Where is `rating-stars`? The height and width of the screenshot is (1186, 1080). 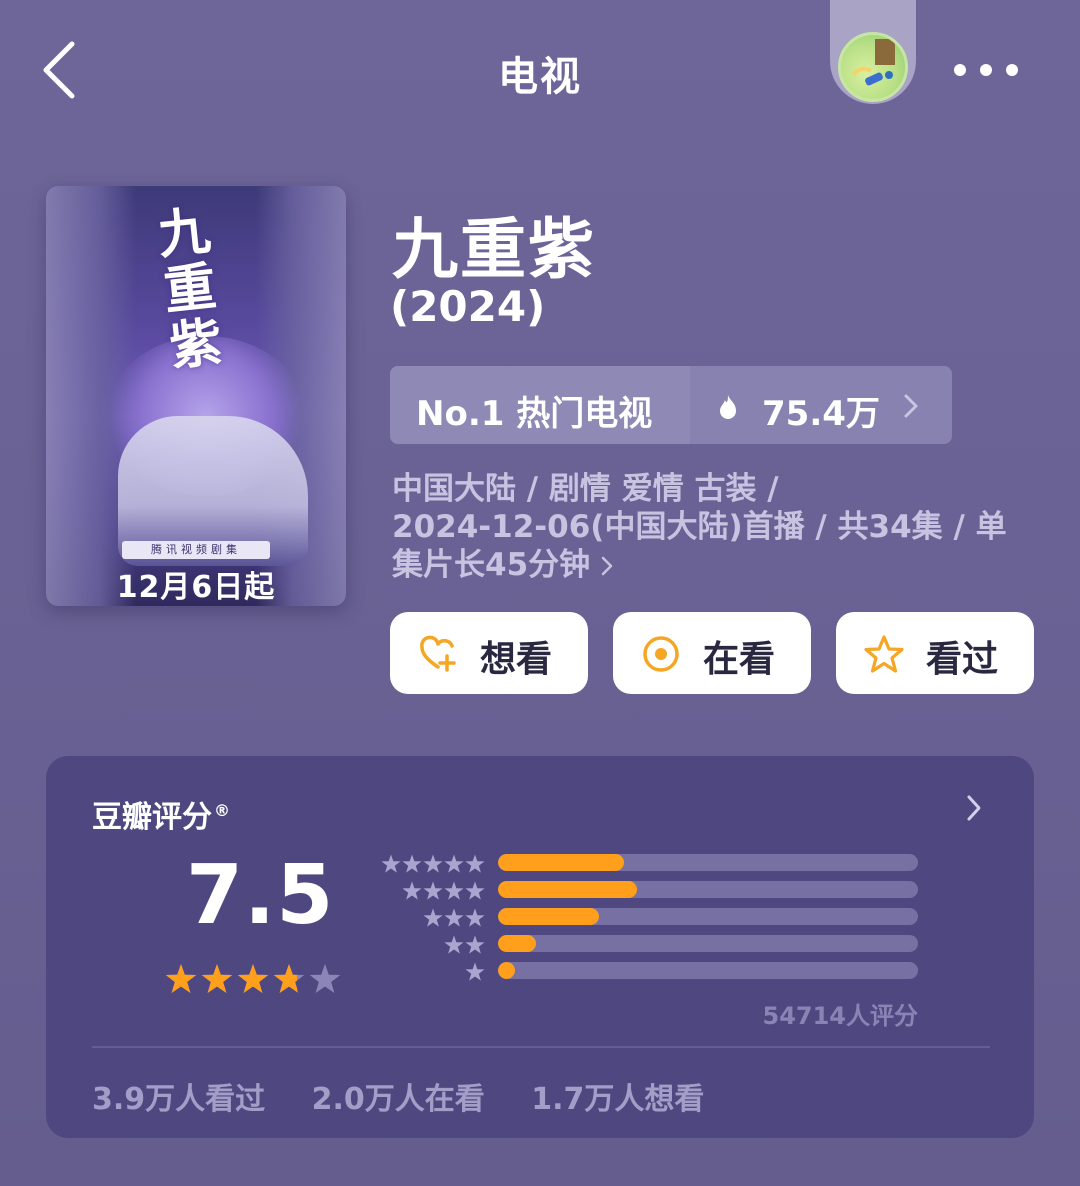
rating-stars is located at coordinates (253, 978).